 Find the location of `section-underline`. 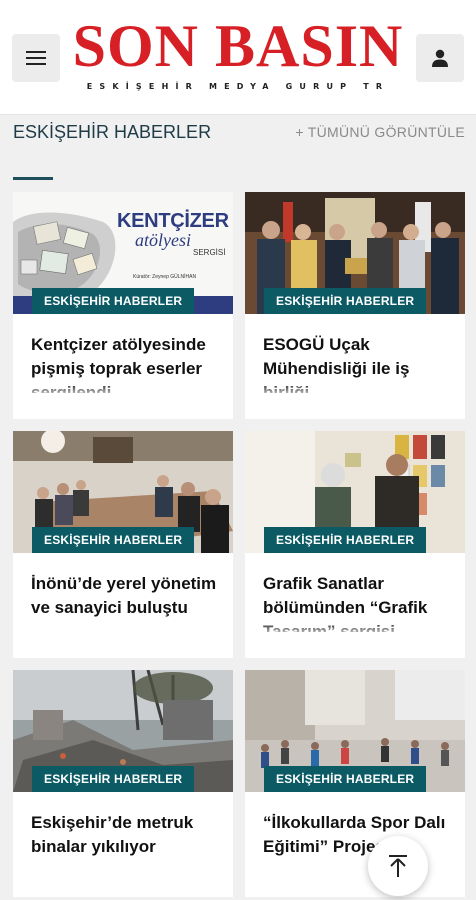

section-underline is located at coordinates (33, 178).